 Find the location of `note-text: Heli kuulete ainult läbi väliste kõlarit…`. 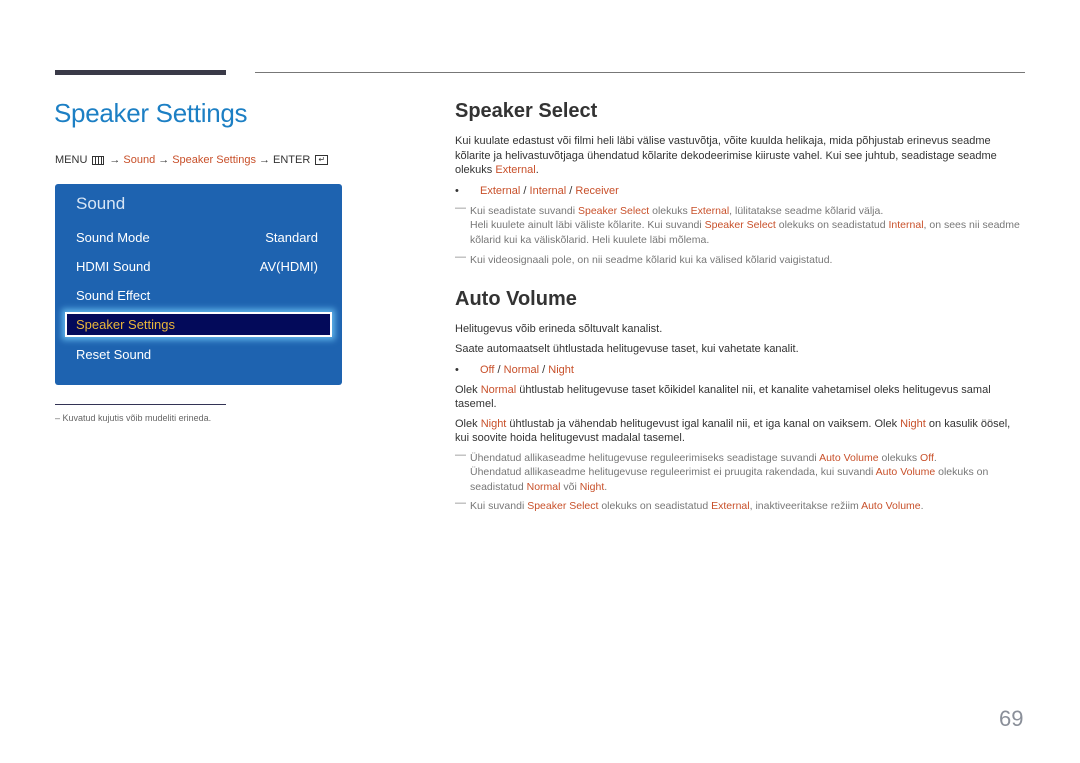

note-text: Heli kuulete ainult läbi väliste kõlarit… is located at coordinates (587, 225).